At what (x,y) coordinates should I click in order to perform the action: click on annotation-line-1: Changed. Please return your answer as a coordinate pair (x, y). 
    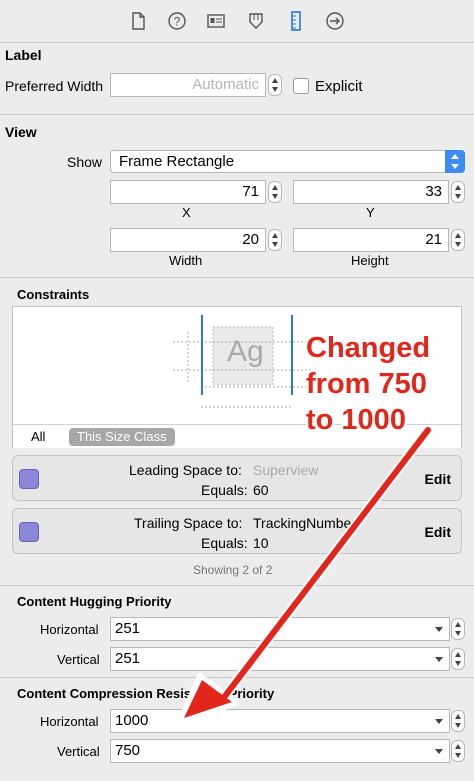
    Looking at the image, I should click on (368, 348).